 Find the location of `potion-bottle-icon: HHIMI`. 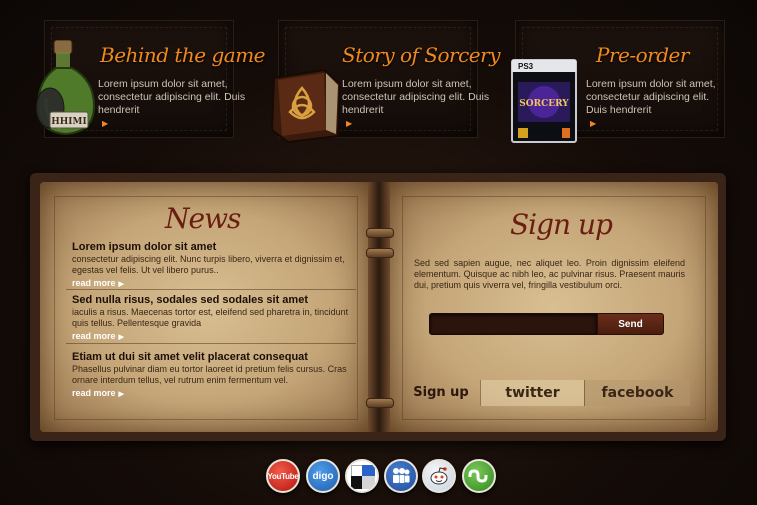

potion-bottle-icon: HHIMI is located at coordinates (66, 90).